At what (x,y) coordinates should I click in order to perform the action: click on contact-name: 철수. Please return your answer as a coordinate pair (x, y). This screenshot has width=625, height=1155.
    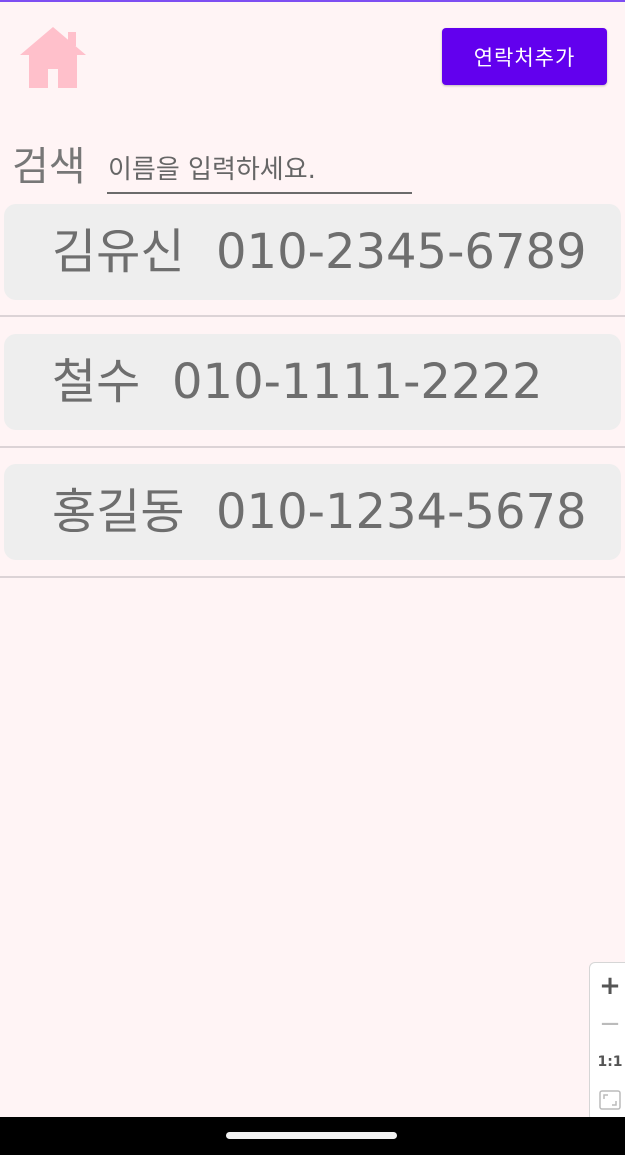
    Looking at the image, I should click on (96, 382).